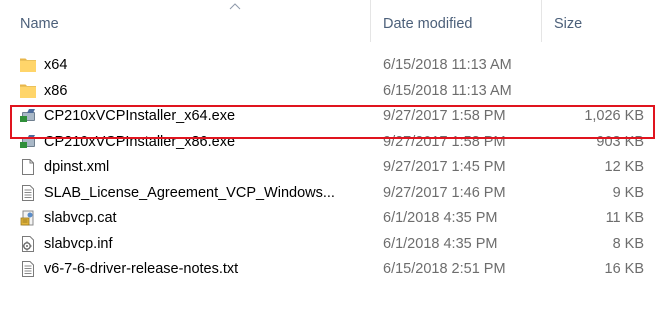  I want to click on file-size: 12 KB, so click(624, 167).